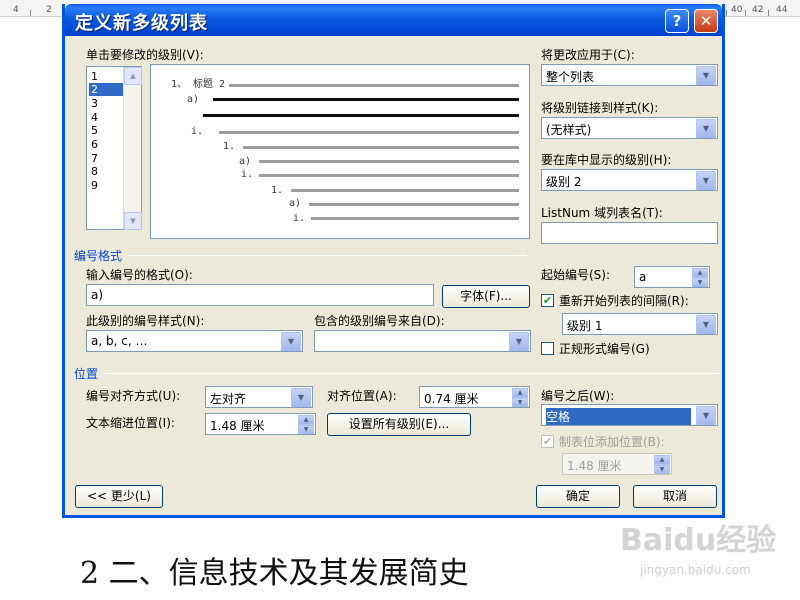 The width and height of the screenshot is (800, 600). What do you see at coordinates (706, 21) in the screenshot?
I see `close-button: ✕` at bounding box center [706, 21].